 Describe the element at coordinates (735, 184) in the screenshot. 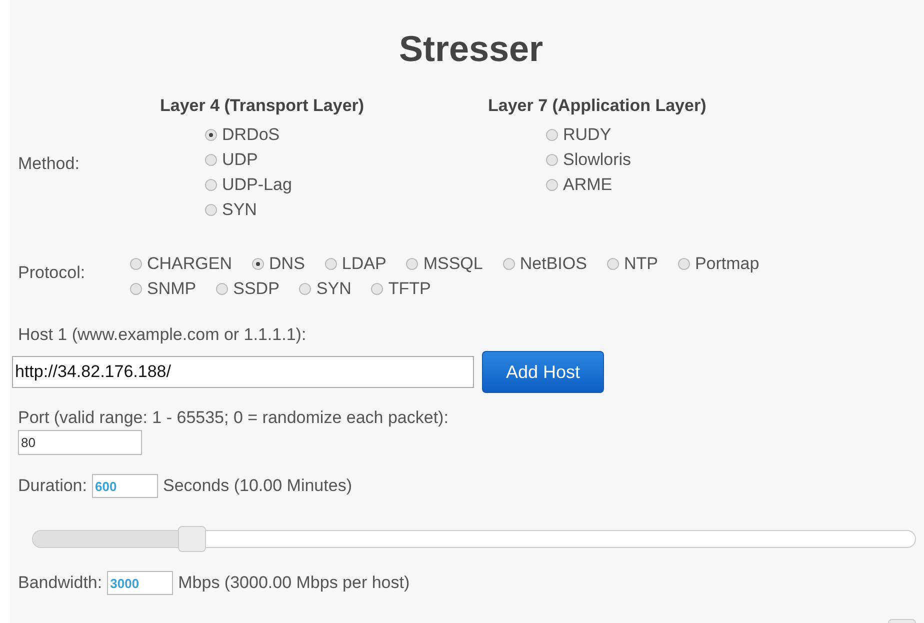

I see `radio-option: ARME` at that location.